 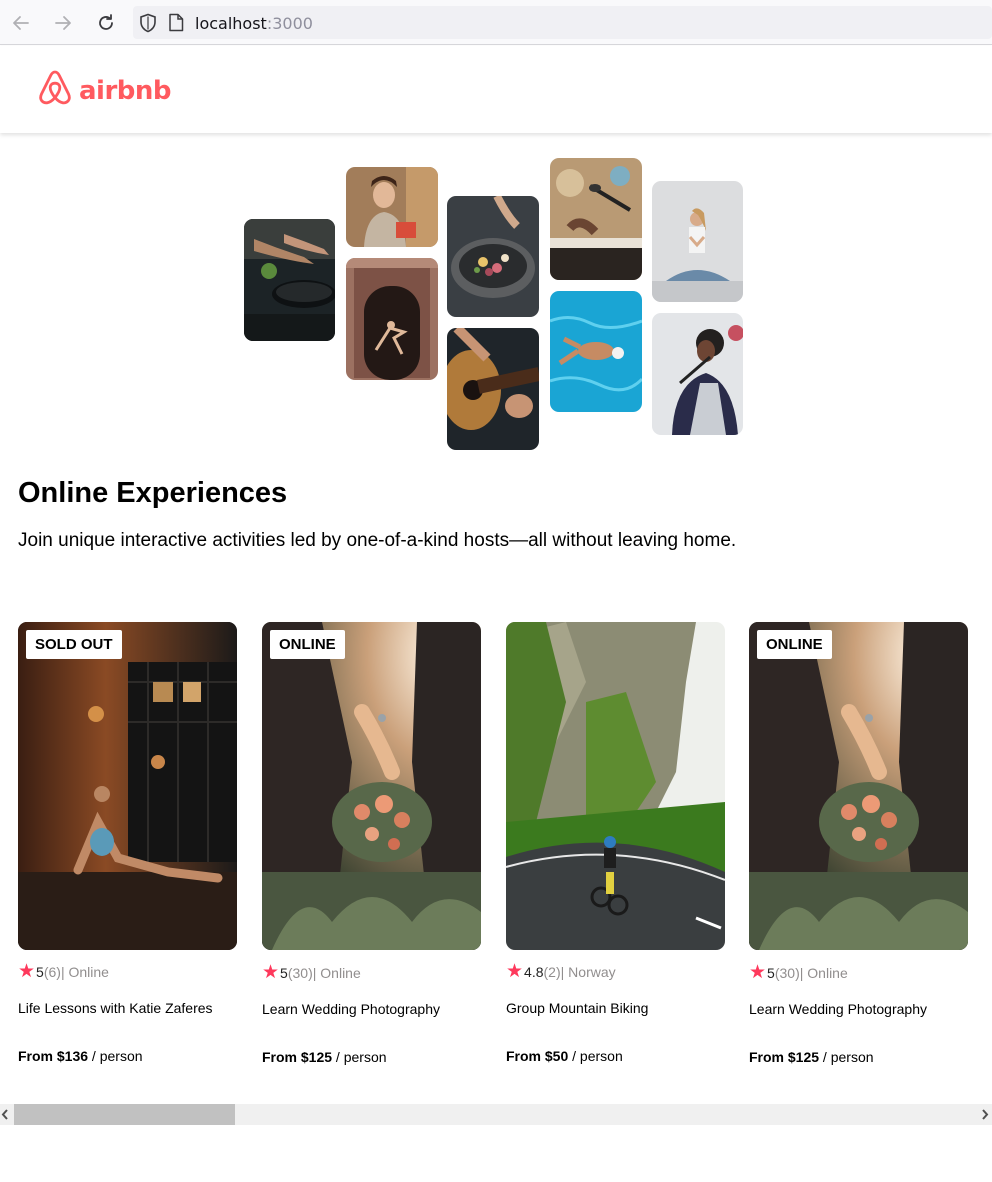 What do you see at coordinates (21, 23) in the screenshot?
I see `back-arrow-icon` at bounding box center [21, 23].